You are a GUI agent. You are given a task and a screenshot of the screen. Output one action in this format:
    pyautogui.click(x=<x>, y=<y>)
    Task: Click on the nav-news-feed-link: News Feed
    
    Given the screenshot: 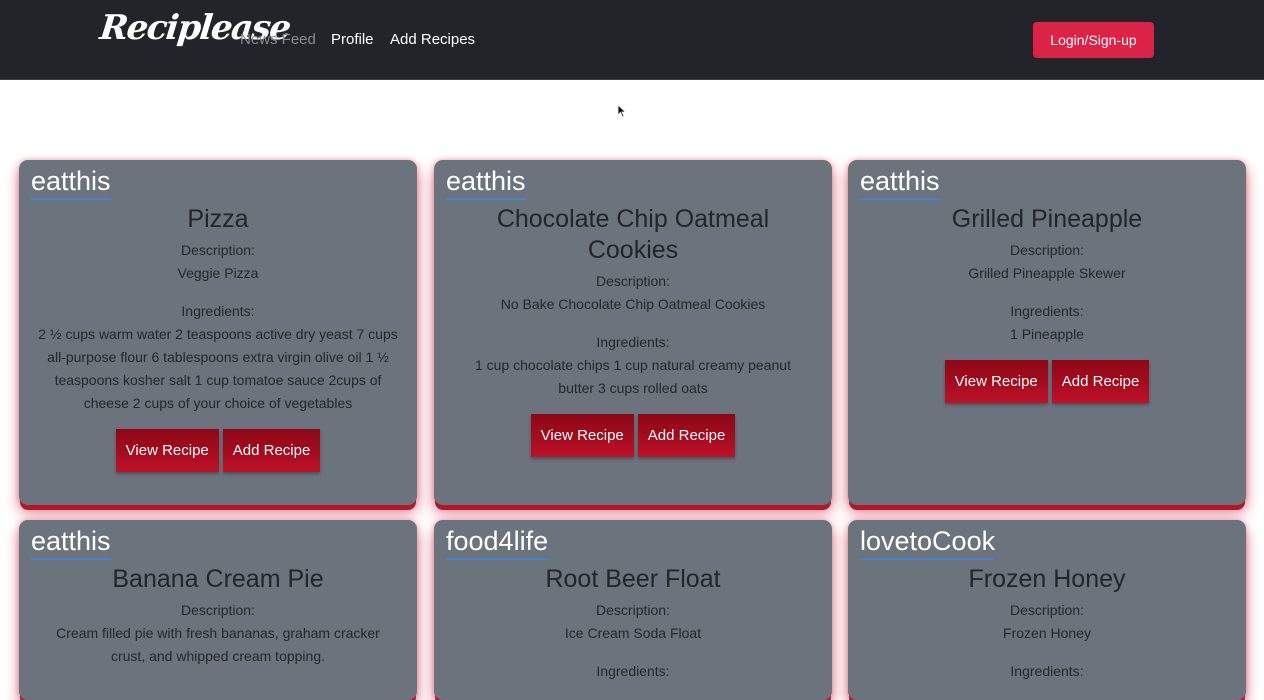 What is the action you would take?
    pyautogui.click(x=278, y=39)
    